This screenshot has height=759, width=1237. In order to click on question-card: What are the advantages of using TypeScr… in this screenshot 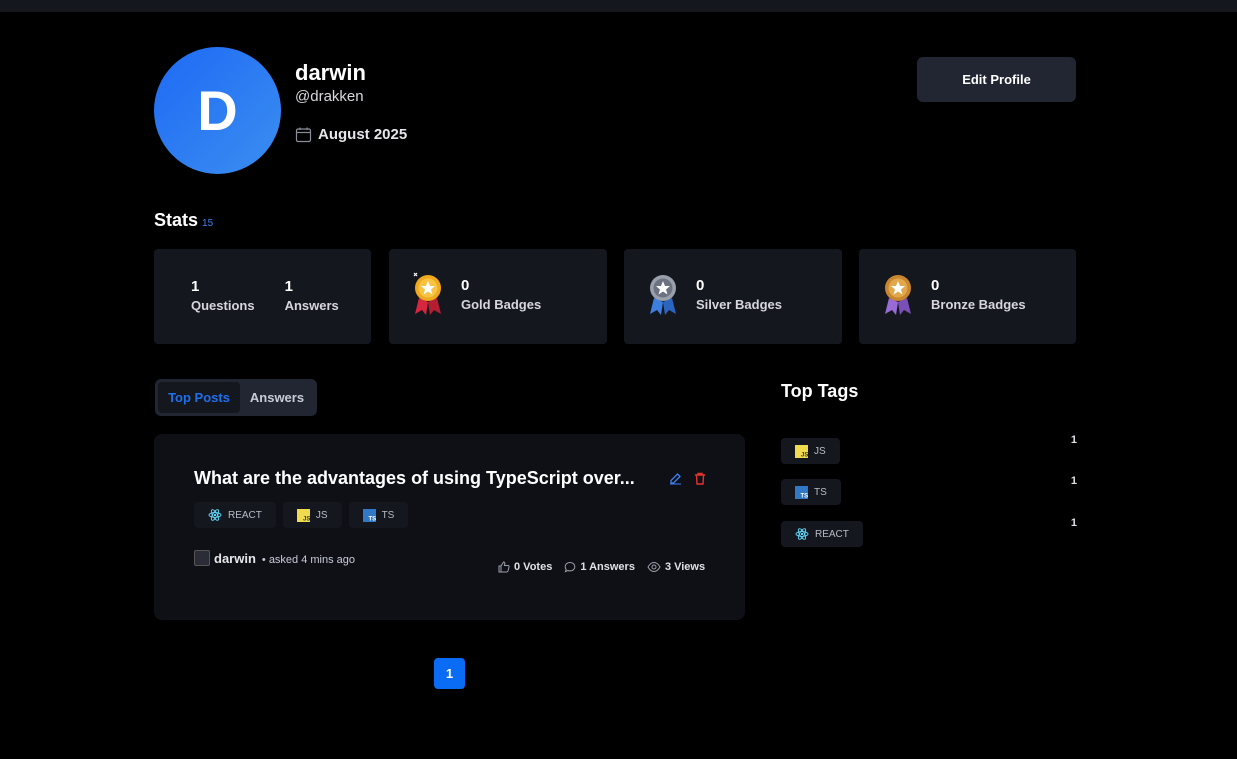, I will do `click(449, 527)`.